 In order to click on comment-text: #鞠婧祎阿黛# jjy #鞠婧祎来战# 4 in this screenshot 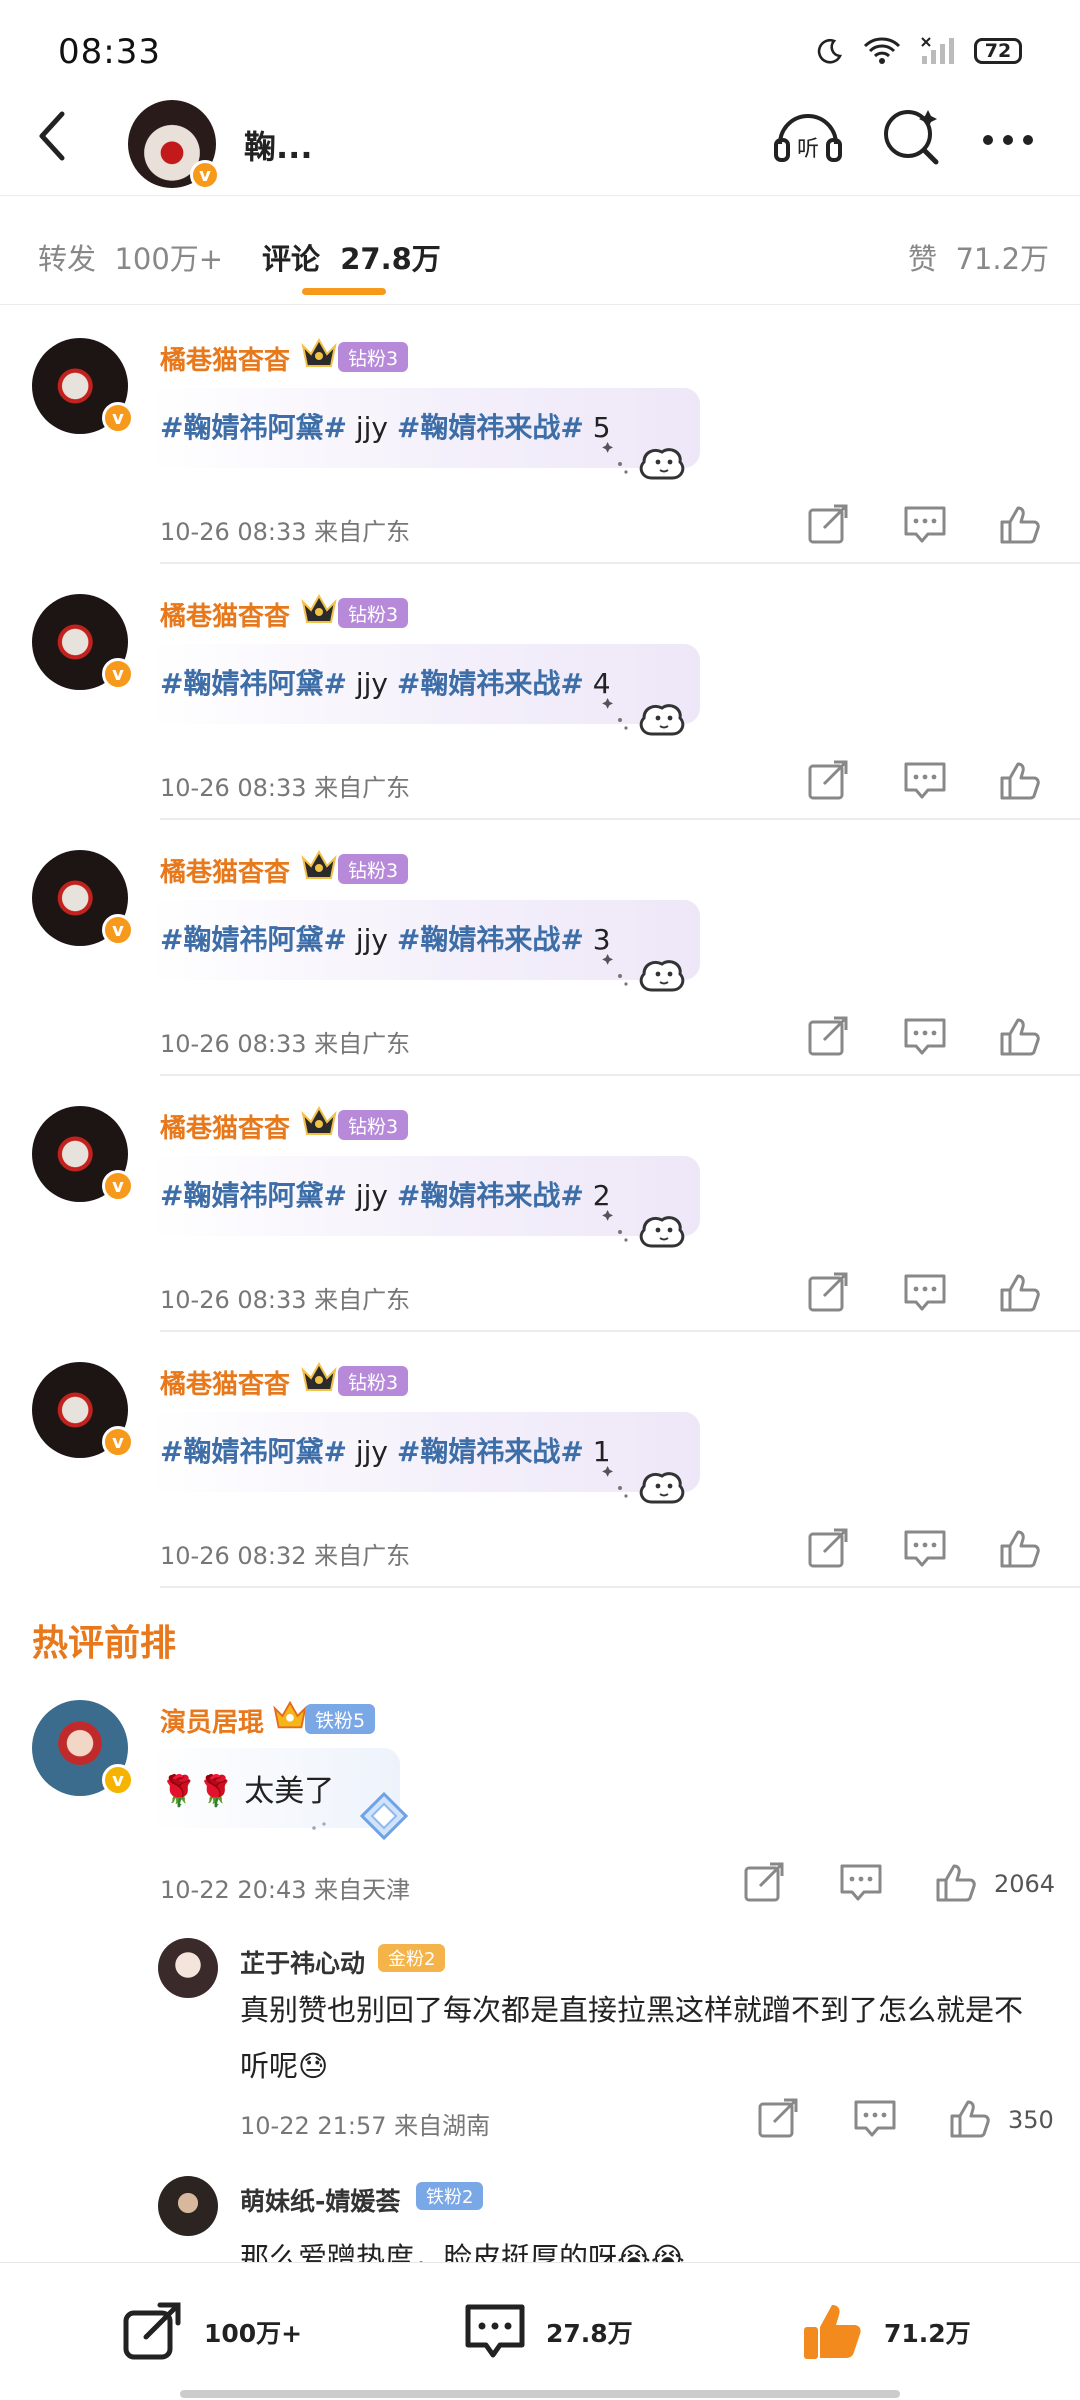, I will do `click(385, 683)`.